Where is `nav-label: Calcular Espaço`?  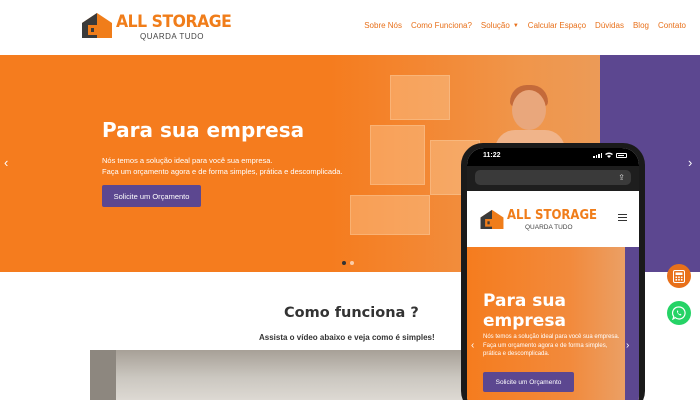
nav-label: Calcular Espaço is located at coordinates (557, 25).